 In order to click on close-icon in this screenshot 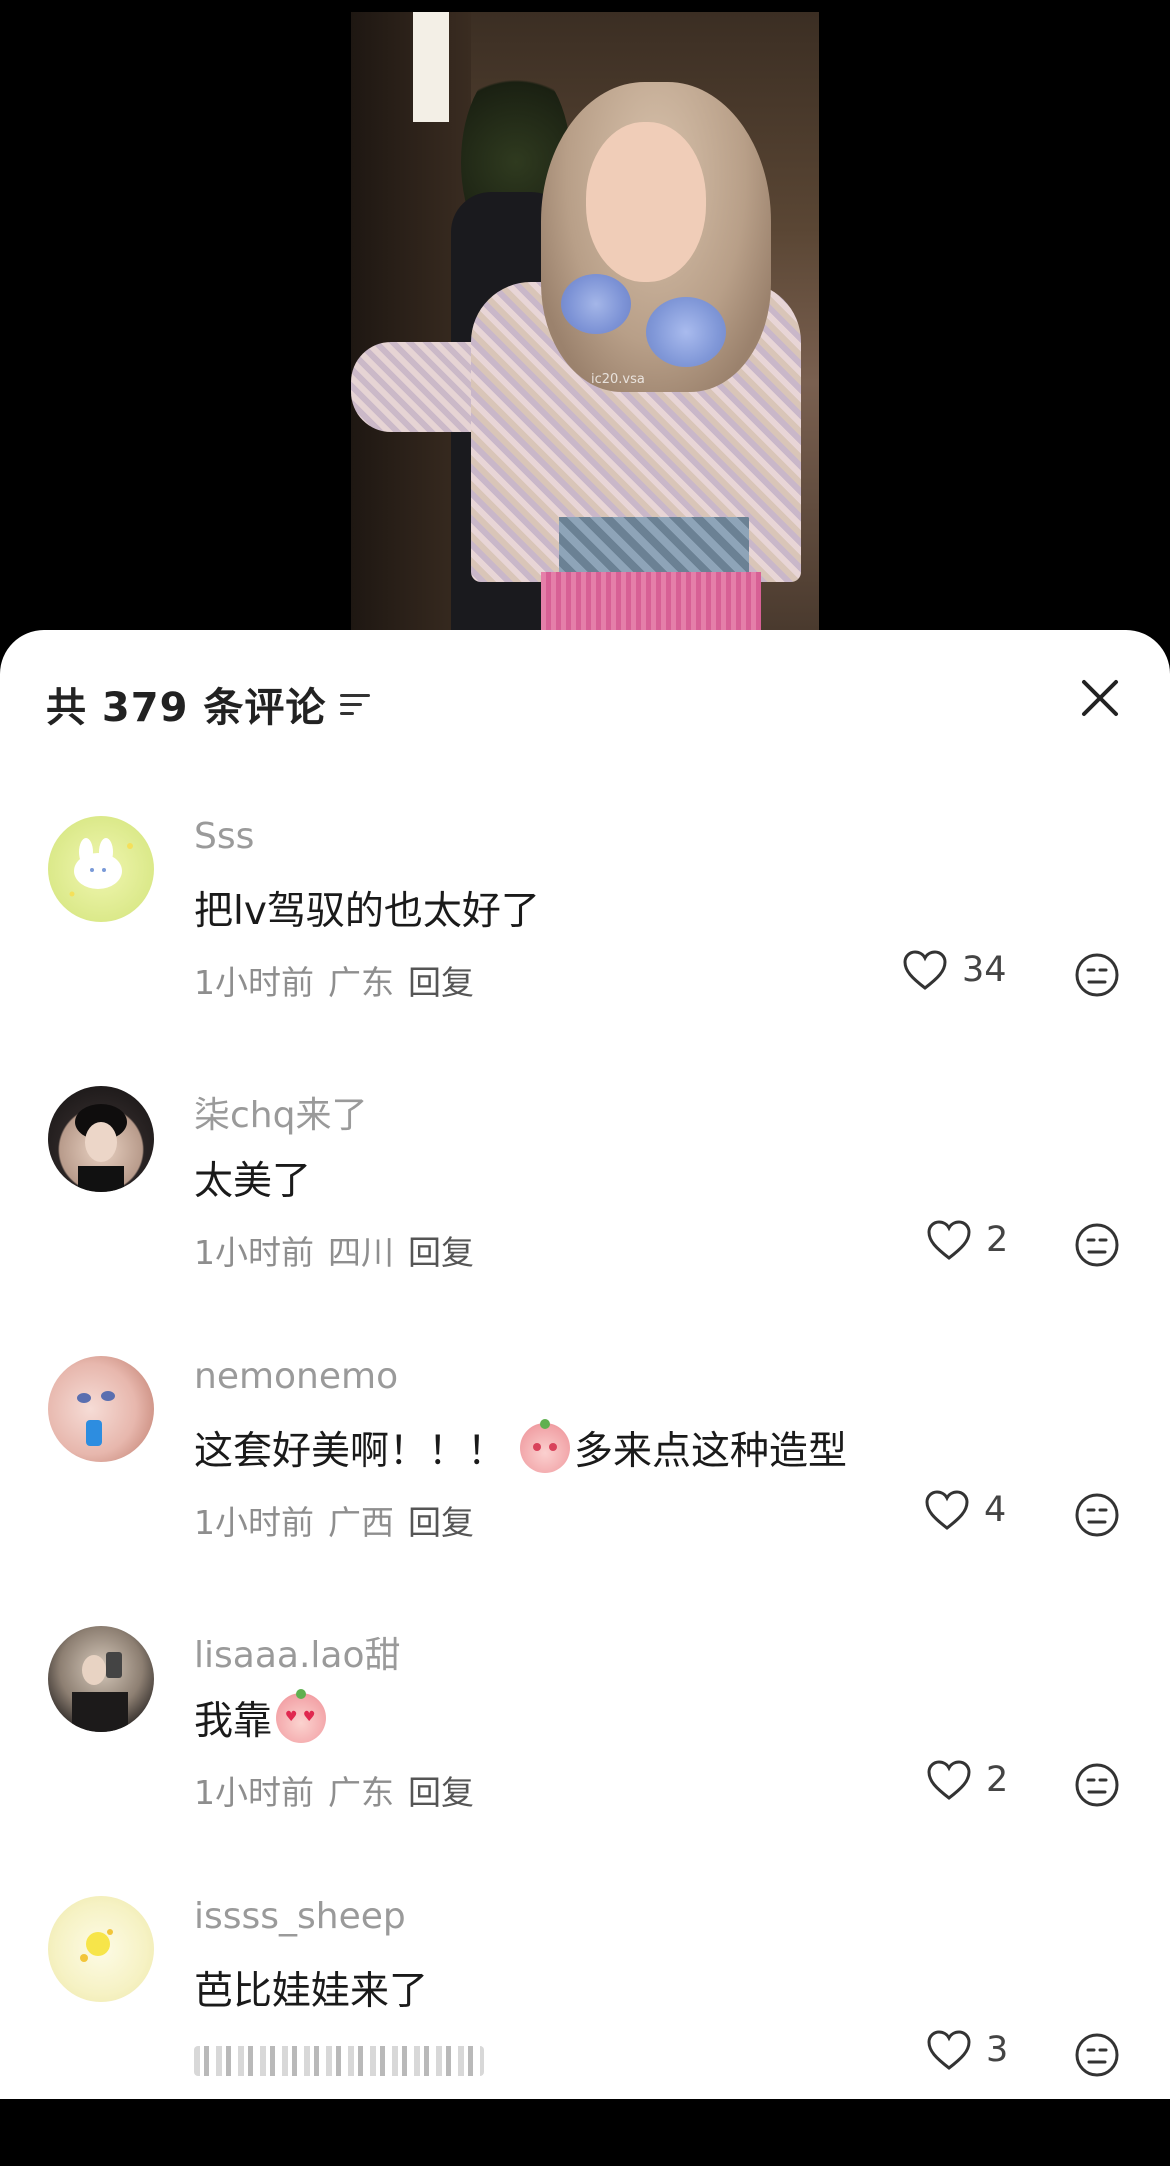, I will do `click(1100, 698)`.